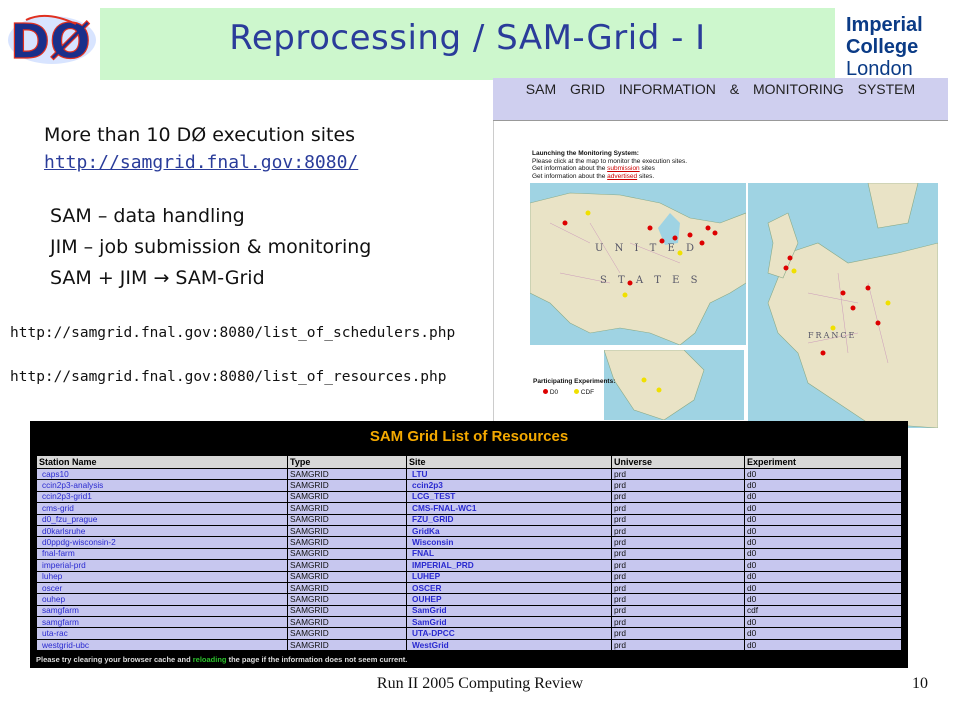 This screenshot has width=960, height=720. Describe the element at coordinates (509, 565) in the screenshot. I see `site-cell: IMPERIAL_PRD` at that location.